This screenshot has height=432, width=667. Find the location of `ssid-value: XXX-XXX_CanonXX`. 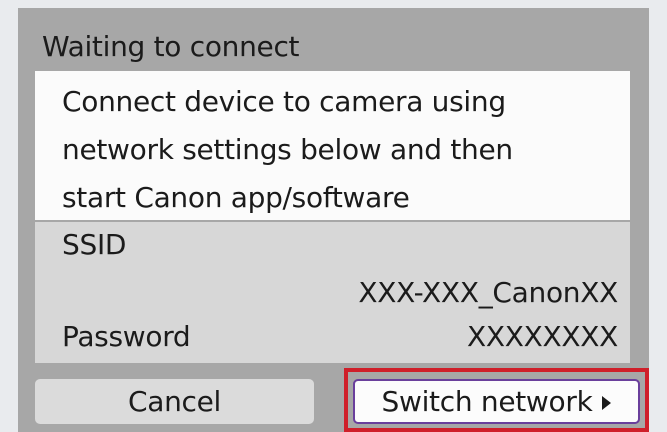

ssid-value: XXX-XXX_CanonXX is located at coordinates (488, 292).